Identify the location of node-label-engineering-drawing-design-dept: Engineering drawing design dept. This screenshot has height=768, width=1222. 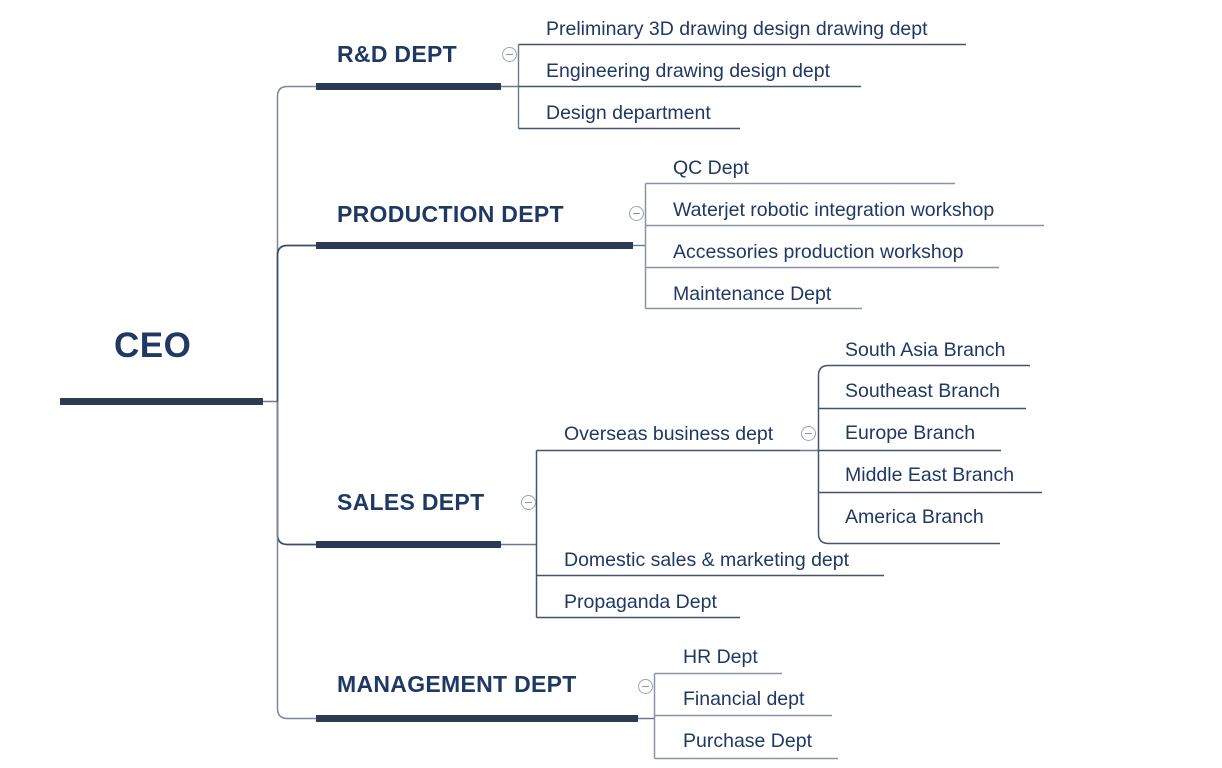
(688, 71).